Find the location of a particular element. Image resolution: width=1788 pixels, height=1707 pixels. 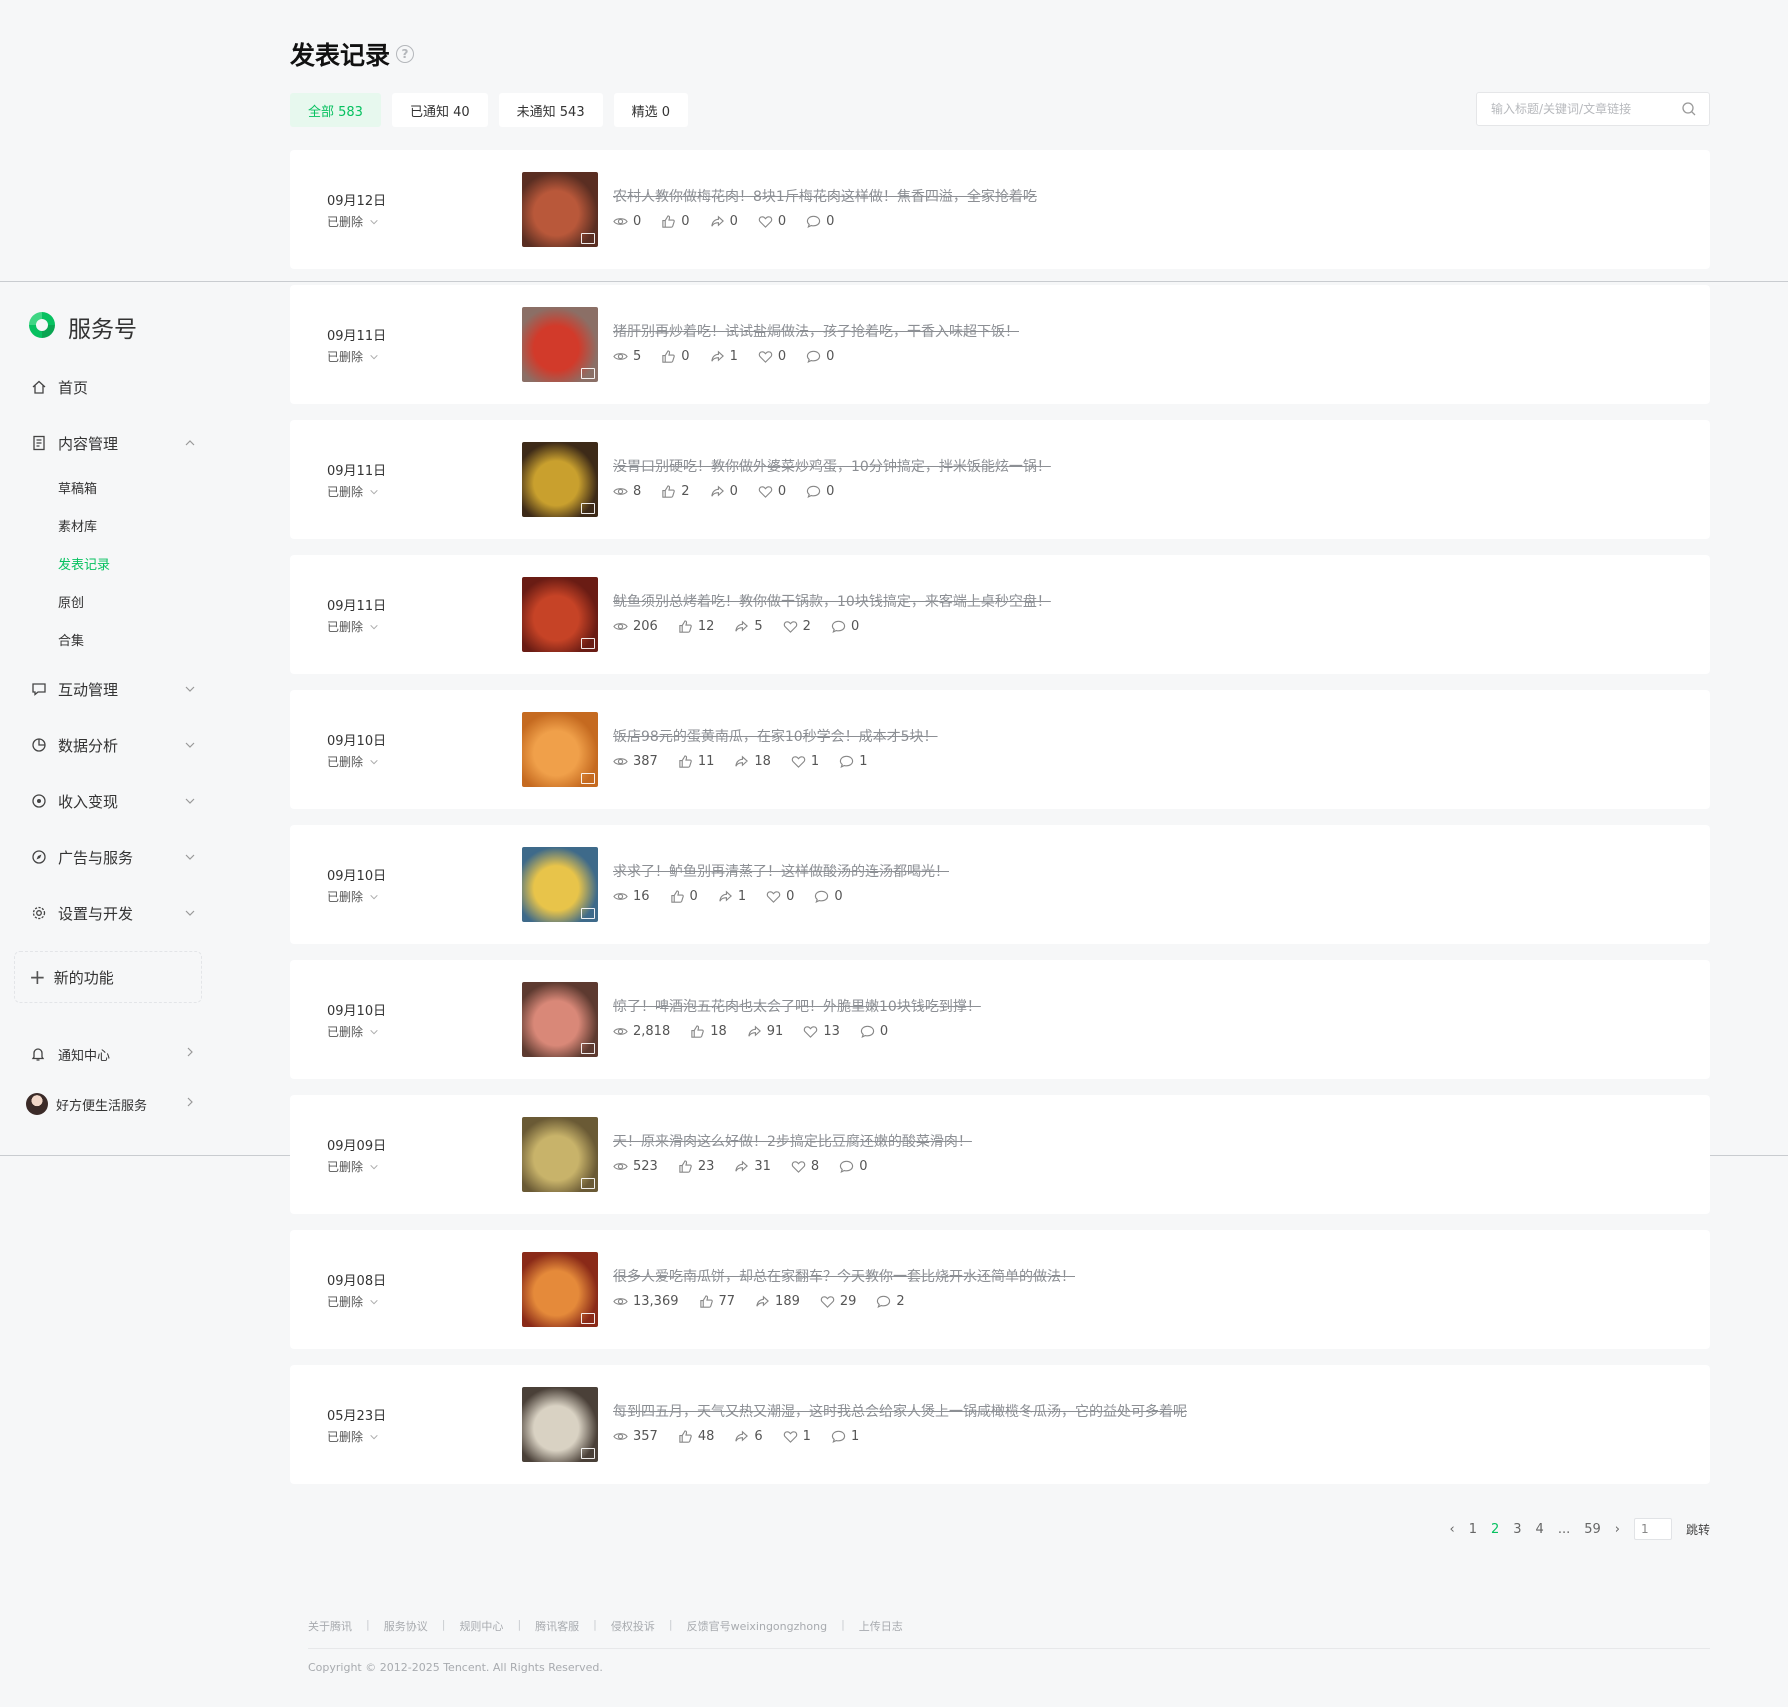

sidebar-subitem-collections: 合集 is located at coordinates (112, 642).